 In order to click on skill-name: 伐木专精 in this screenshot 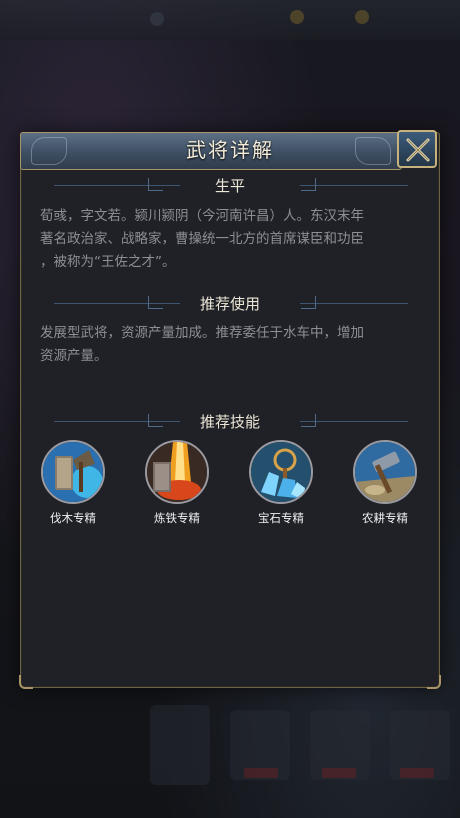, I will do `click(73, 518)`.